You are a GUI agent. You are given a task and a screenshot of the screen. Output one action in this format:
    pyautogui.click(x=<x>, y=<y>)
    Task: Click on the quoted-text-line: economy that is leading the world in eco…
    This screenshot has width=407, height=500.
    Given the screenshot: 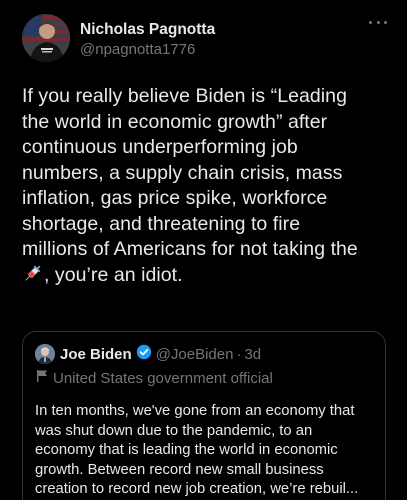 What is the action you would take?
    pyautogui.click(x=186, y=450)
    